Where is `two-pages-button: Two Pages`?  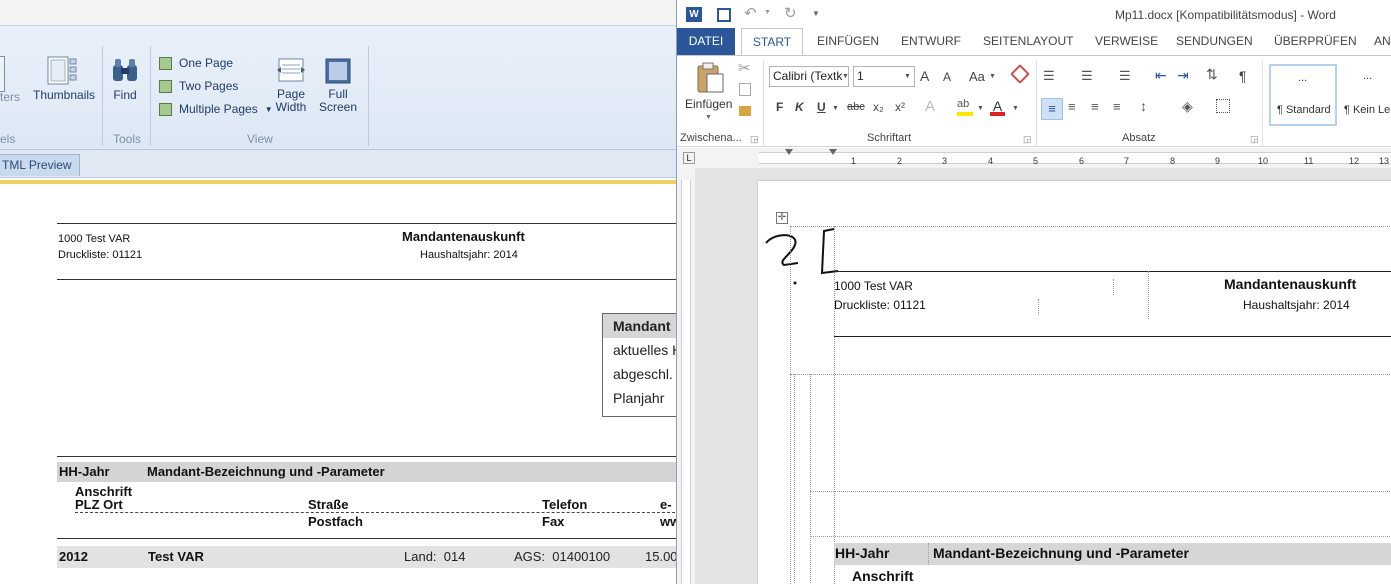 two-pages-button: Two Pages is located at coordinates (198, 86).